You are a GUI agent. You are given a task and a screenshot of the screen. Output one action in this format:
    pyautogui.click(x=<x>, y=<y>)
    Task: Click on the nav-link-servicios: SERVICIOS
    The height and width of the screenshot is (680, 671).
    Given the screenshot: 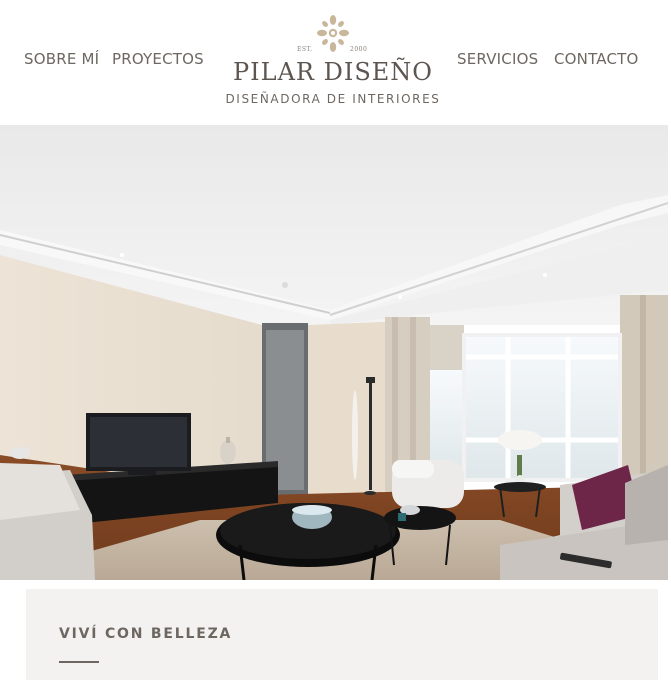 What is the action you would take?
    pyautogui.click(x=497, y=59)
    